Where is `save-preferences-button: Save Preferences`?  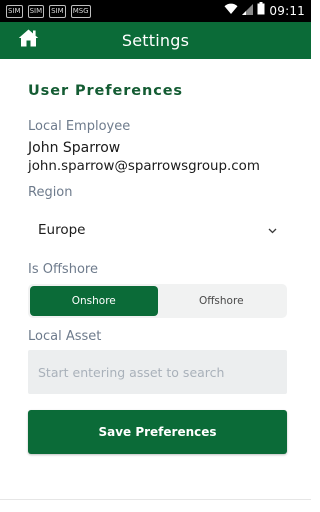
save-preferences-button: Save Preferences is located at coordinates (157, 432).